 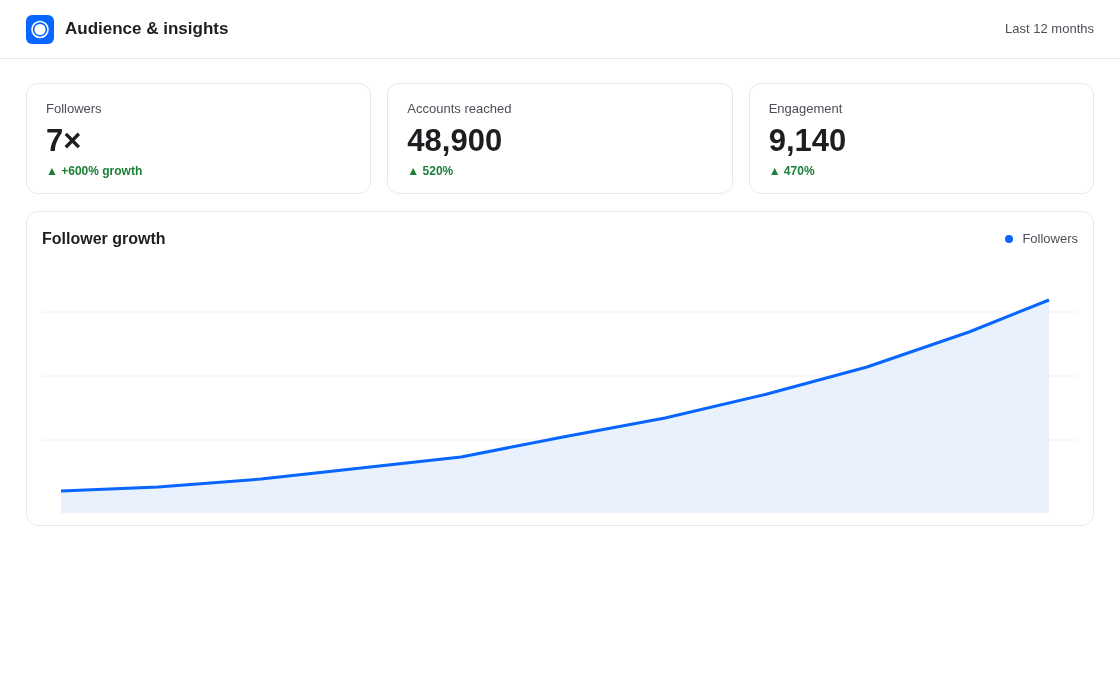 What do you see at coordinates (460, 109) in the screenshot?
I see `stat-label: Accounts reached` at bounding box center [460, 109].